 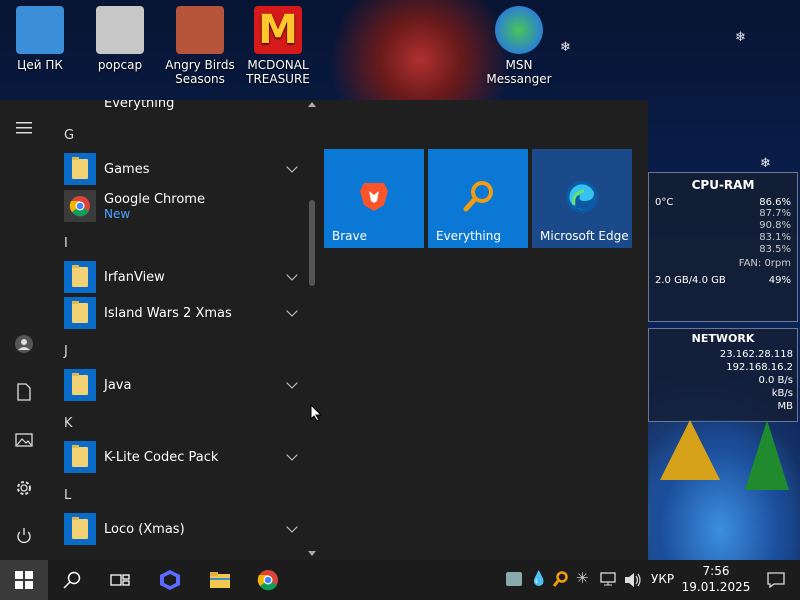 What do you see at coordinates (184, 110) in the screenshot?
I see `app-item-everything: Everything` at bounding box center [184, 110].